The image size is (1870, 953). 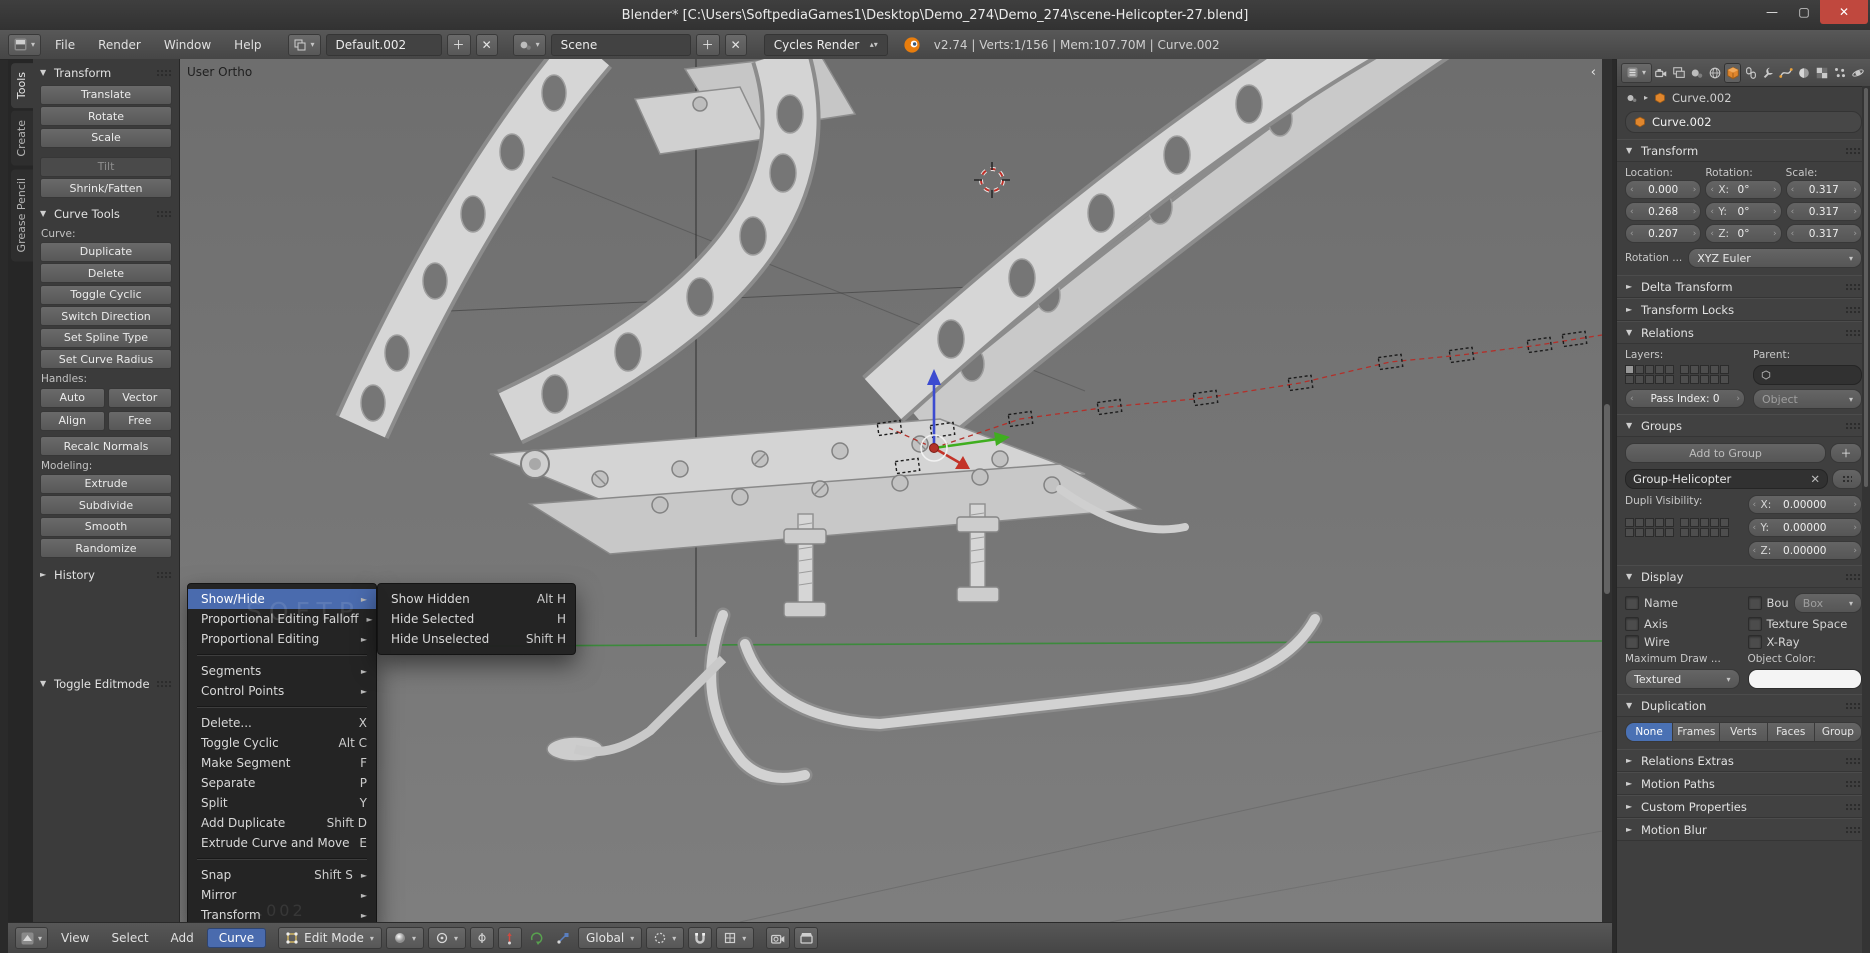 I want to click on tab-world, so click(x=1715, y=73).